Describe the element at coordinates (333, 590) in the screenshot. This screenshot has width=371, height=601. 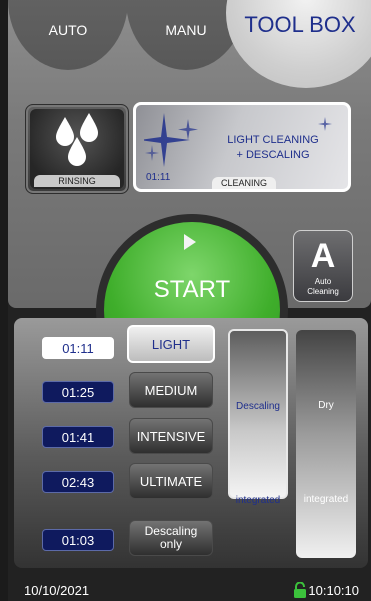
I see `status-time: 10:10:10` at that location.